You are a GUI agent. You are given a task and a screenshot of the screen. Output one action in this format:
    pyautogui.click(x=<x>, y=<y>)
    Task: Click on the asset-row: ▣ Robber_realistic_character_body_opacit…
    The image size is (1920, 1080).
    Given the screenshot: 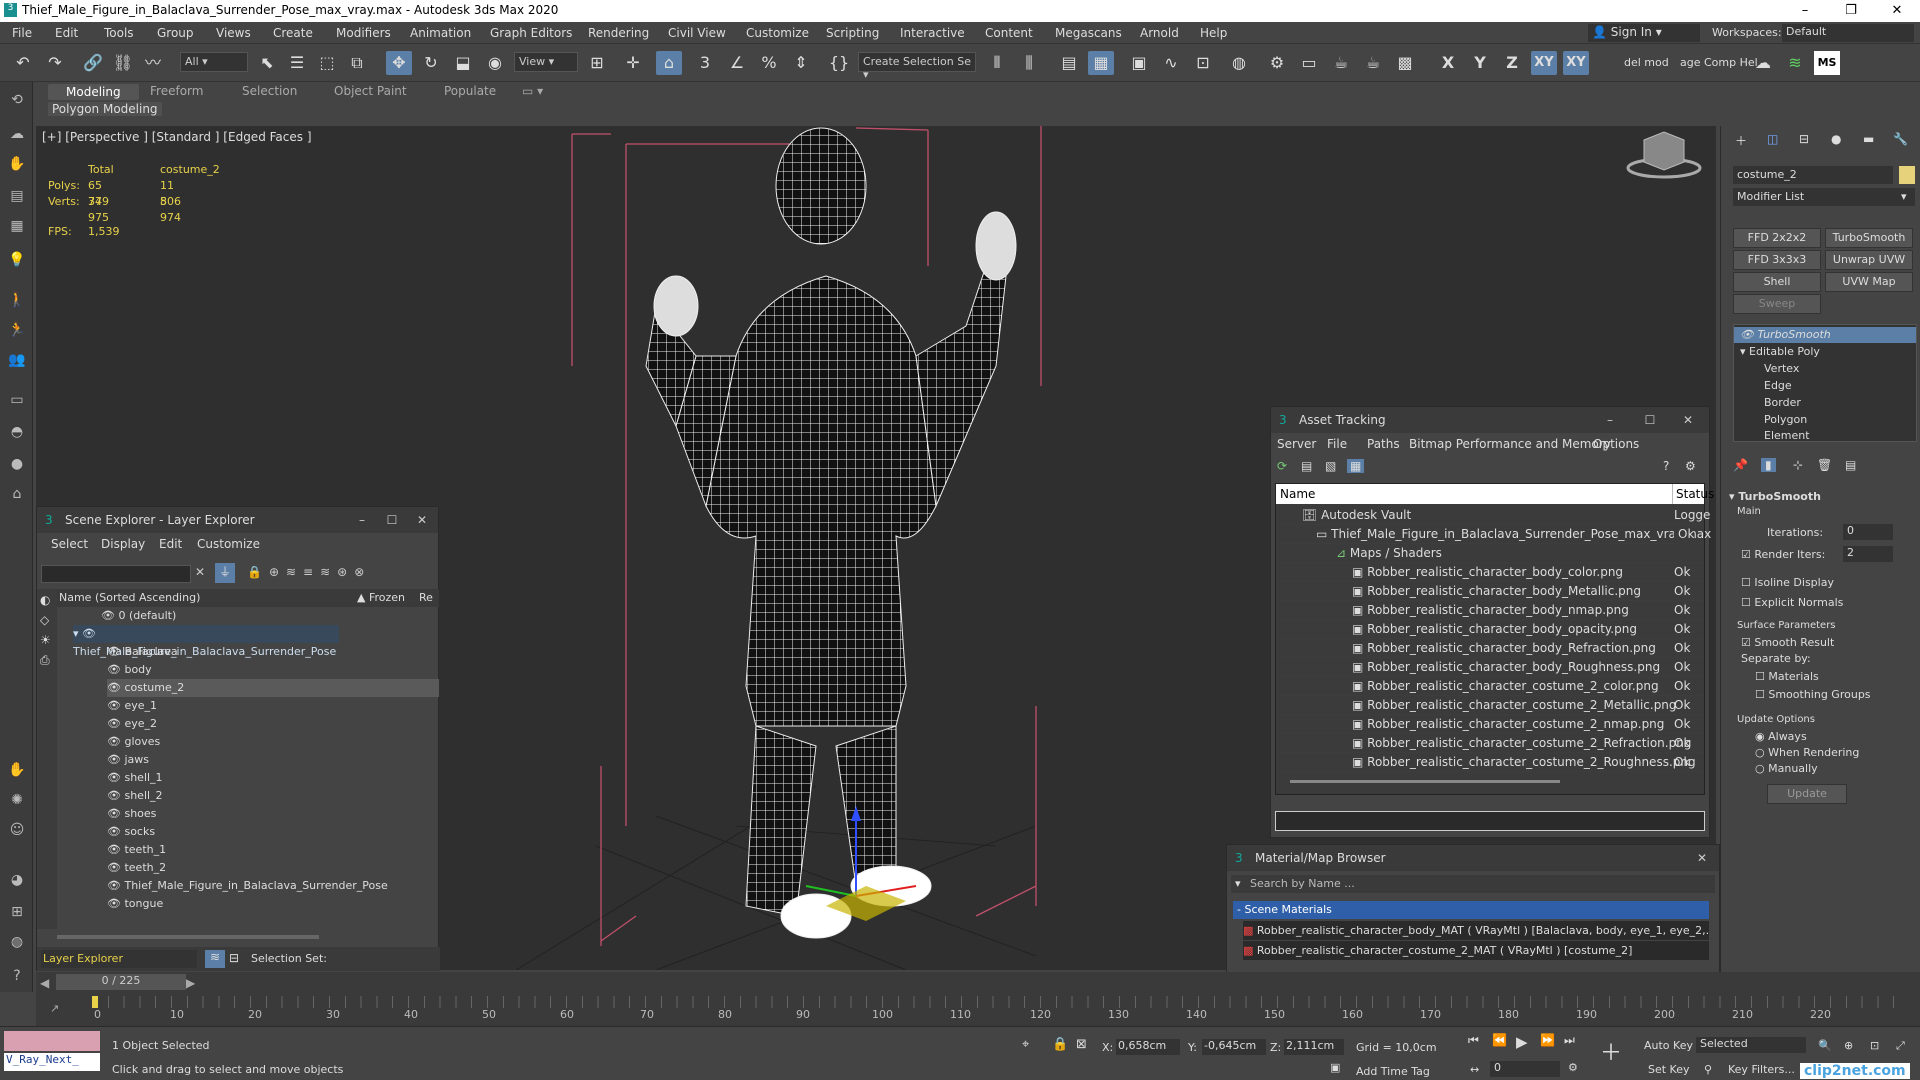 What is the action you would take?
    pyautogui.click(x=1492, y=629)
    